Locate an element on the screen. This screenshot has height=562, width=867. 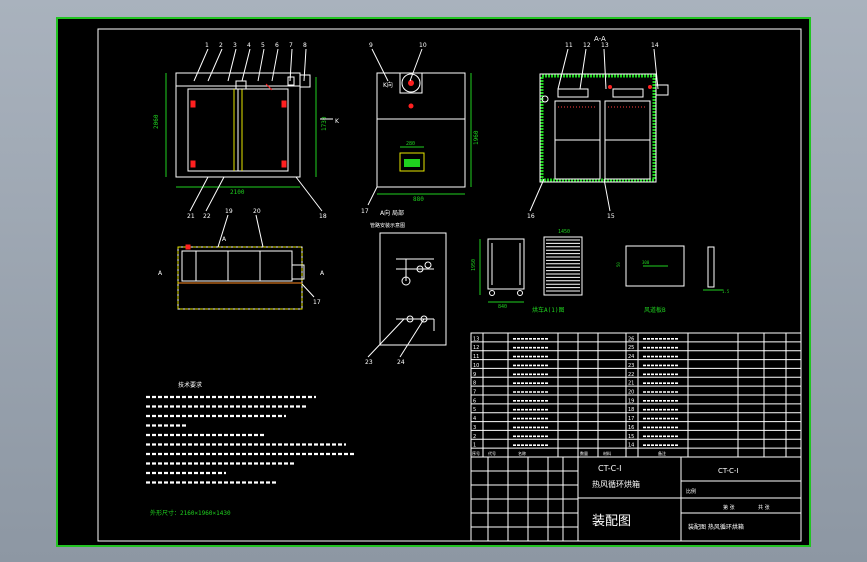
balloon-label: 24 is located at coordinates (401, 362).